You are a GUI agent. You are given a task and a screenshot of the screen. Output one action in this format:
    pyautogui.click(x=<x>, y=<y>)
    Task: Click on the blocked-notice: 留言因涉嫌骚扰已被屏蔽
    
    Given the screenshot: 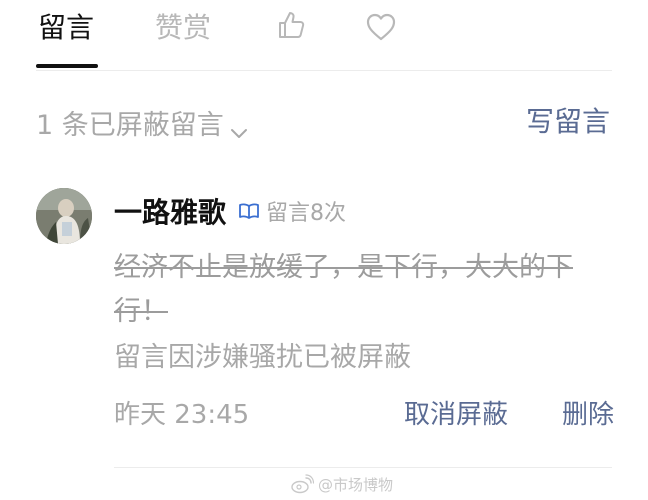 What is the action you would take?
    pyautogui.click(x=262, y=357)
    